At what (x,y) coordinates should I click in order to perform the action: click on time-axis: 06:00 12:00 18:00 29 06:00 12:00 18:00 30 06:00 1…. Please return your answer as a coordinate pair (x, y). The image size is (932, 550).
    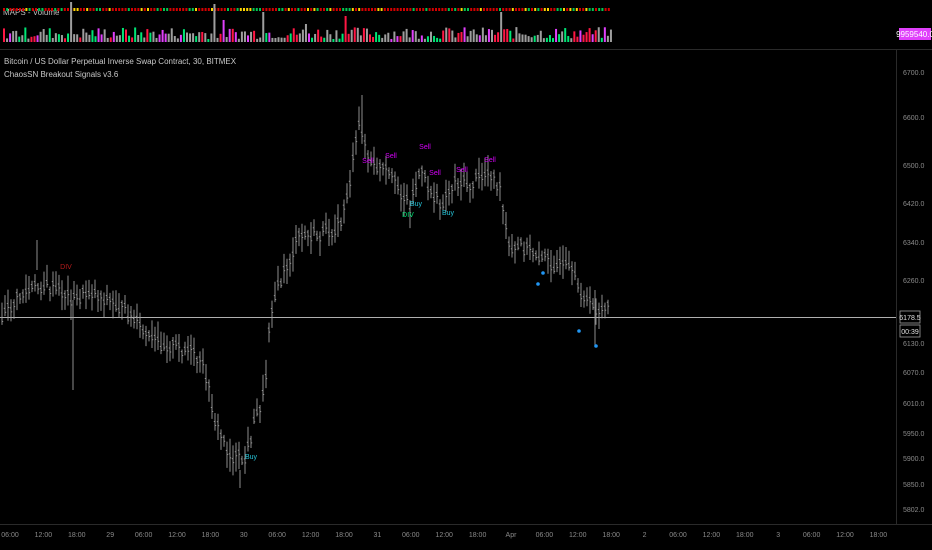
    Looking at the image, I should click on (466, 532).